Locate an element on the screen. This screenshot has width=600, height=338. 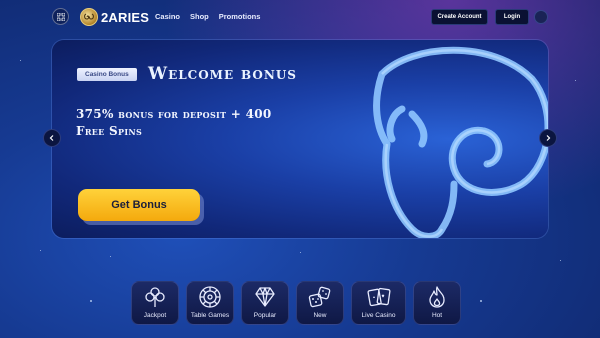
banner-subtitle: 375% bonus for deposit + 400 Free Spins is located at coordinates (174, 122).